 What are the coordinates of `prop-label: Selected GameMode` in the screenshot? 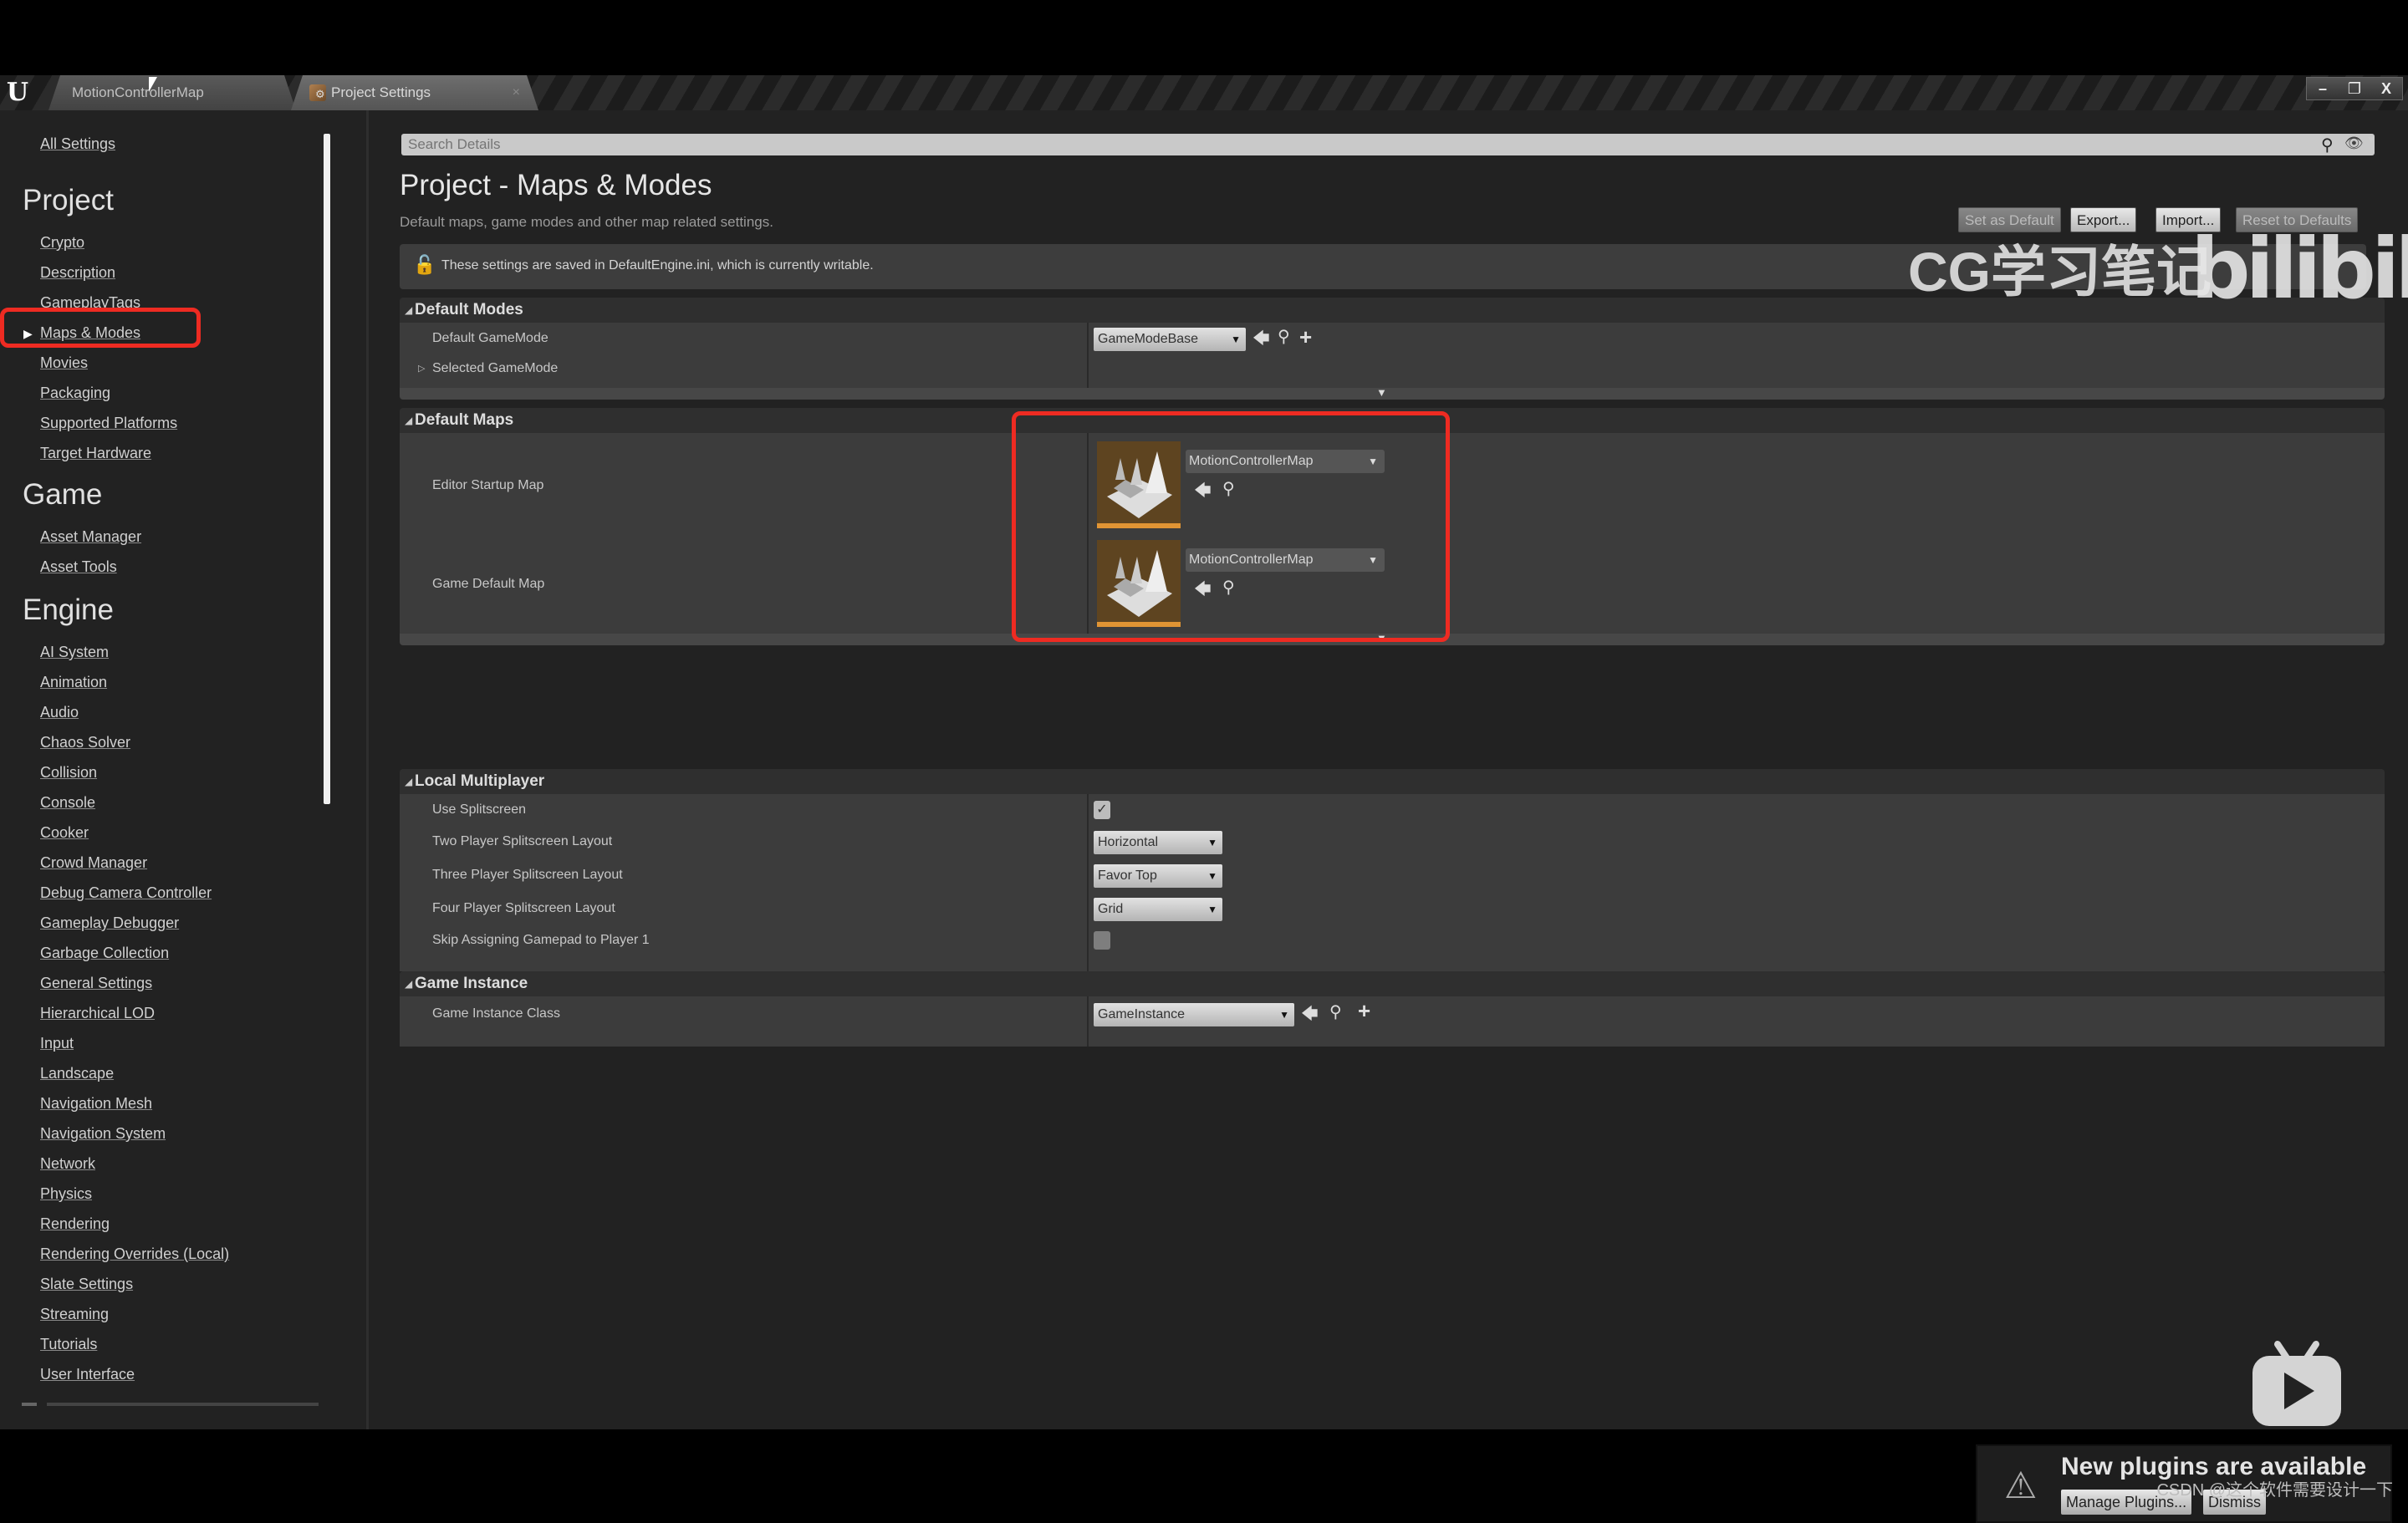 It's located at (495, 369).